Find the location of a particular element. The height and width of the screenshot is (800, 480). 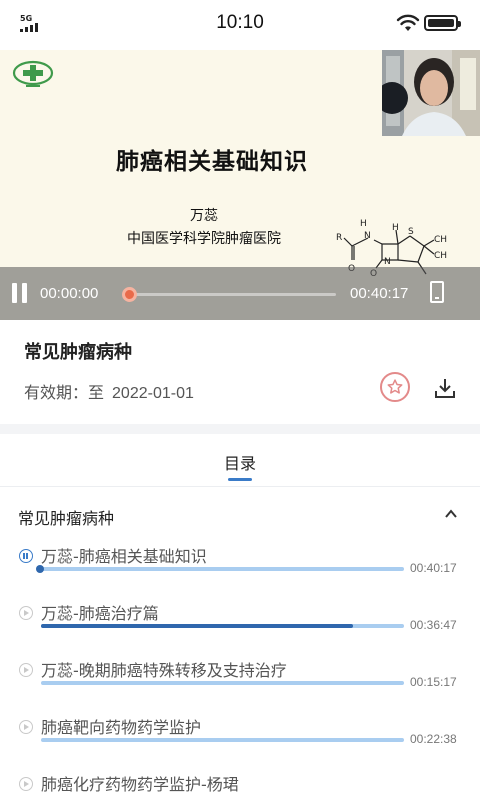

section-divider is located at coordinates (240, 429).